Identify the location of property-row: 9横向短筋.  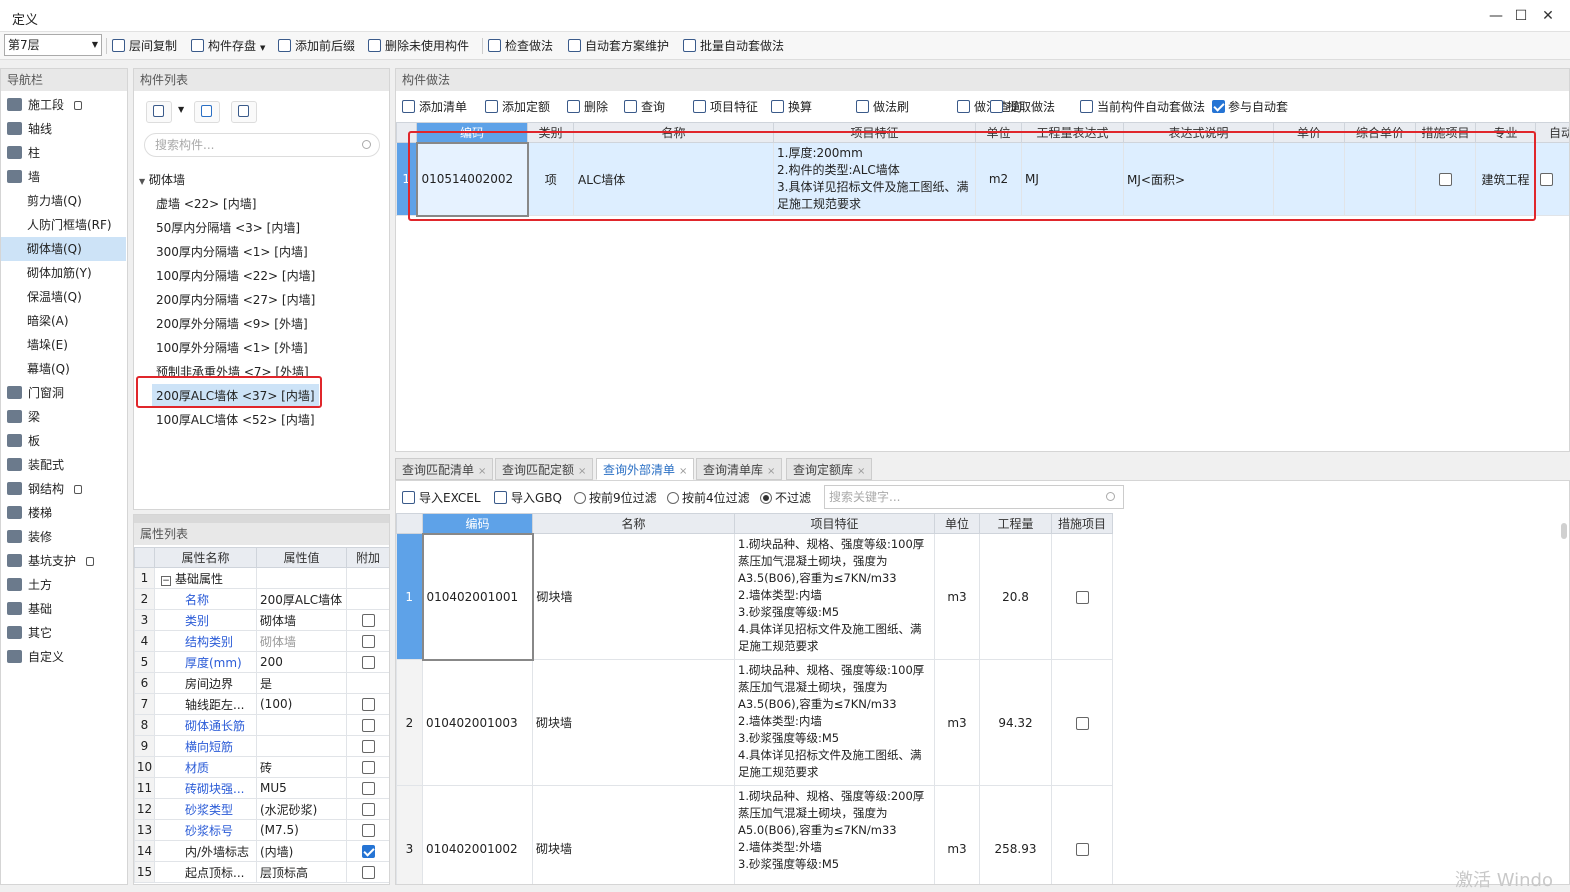
(262, 746).